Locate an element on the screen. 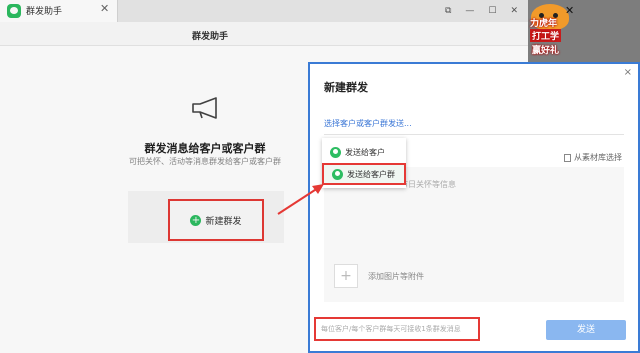 This screenshot has height=353, width=640. megaphone-icon is located at coordinates (204, 108).